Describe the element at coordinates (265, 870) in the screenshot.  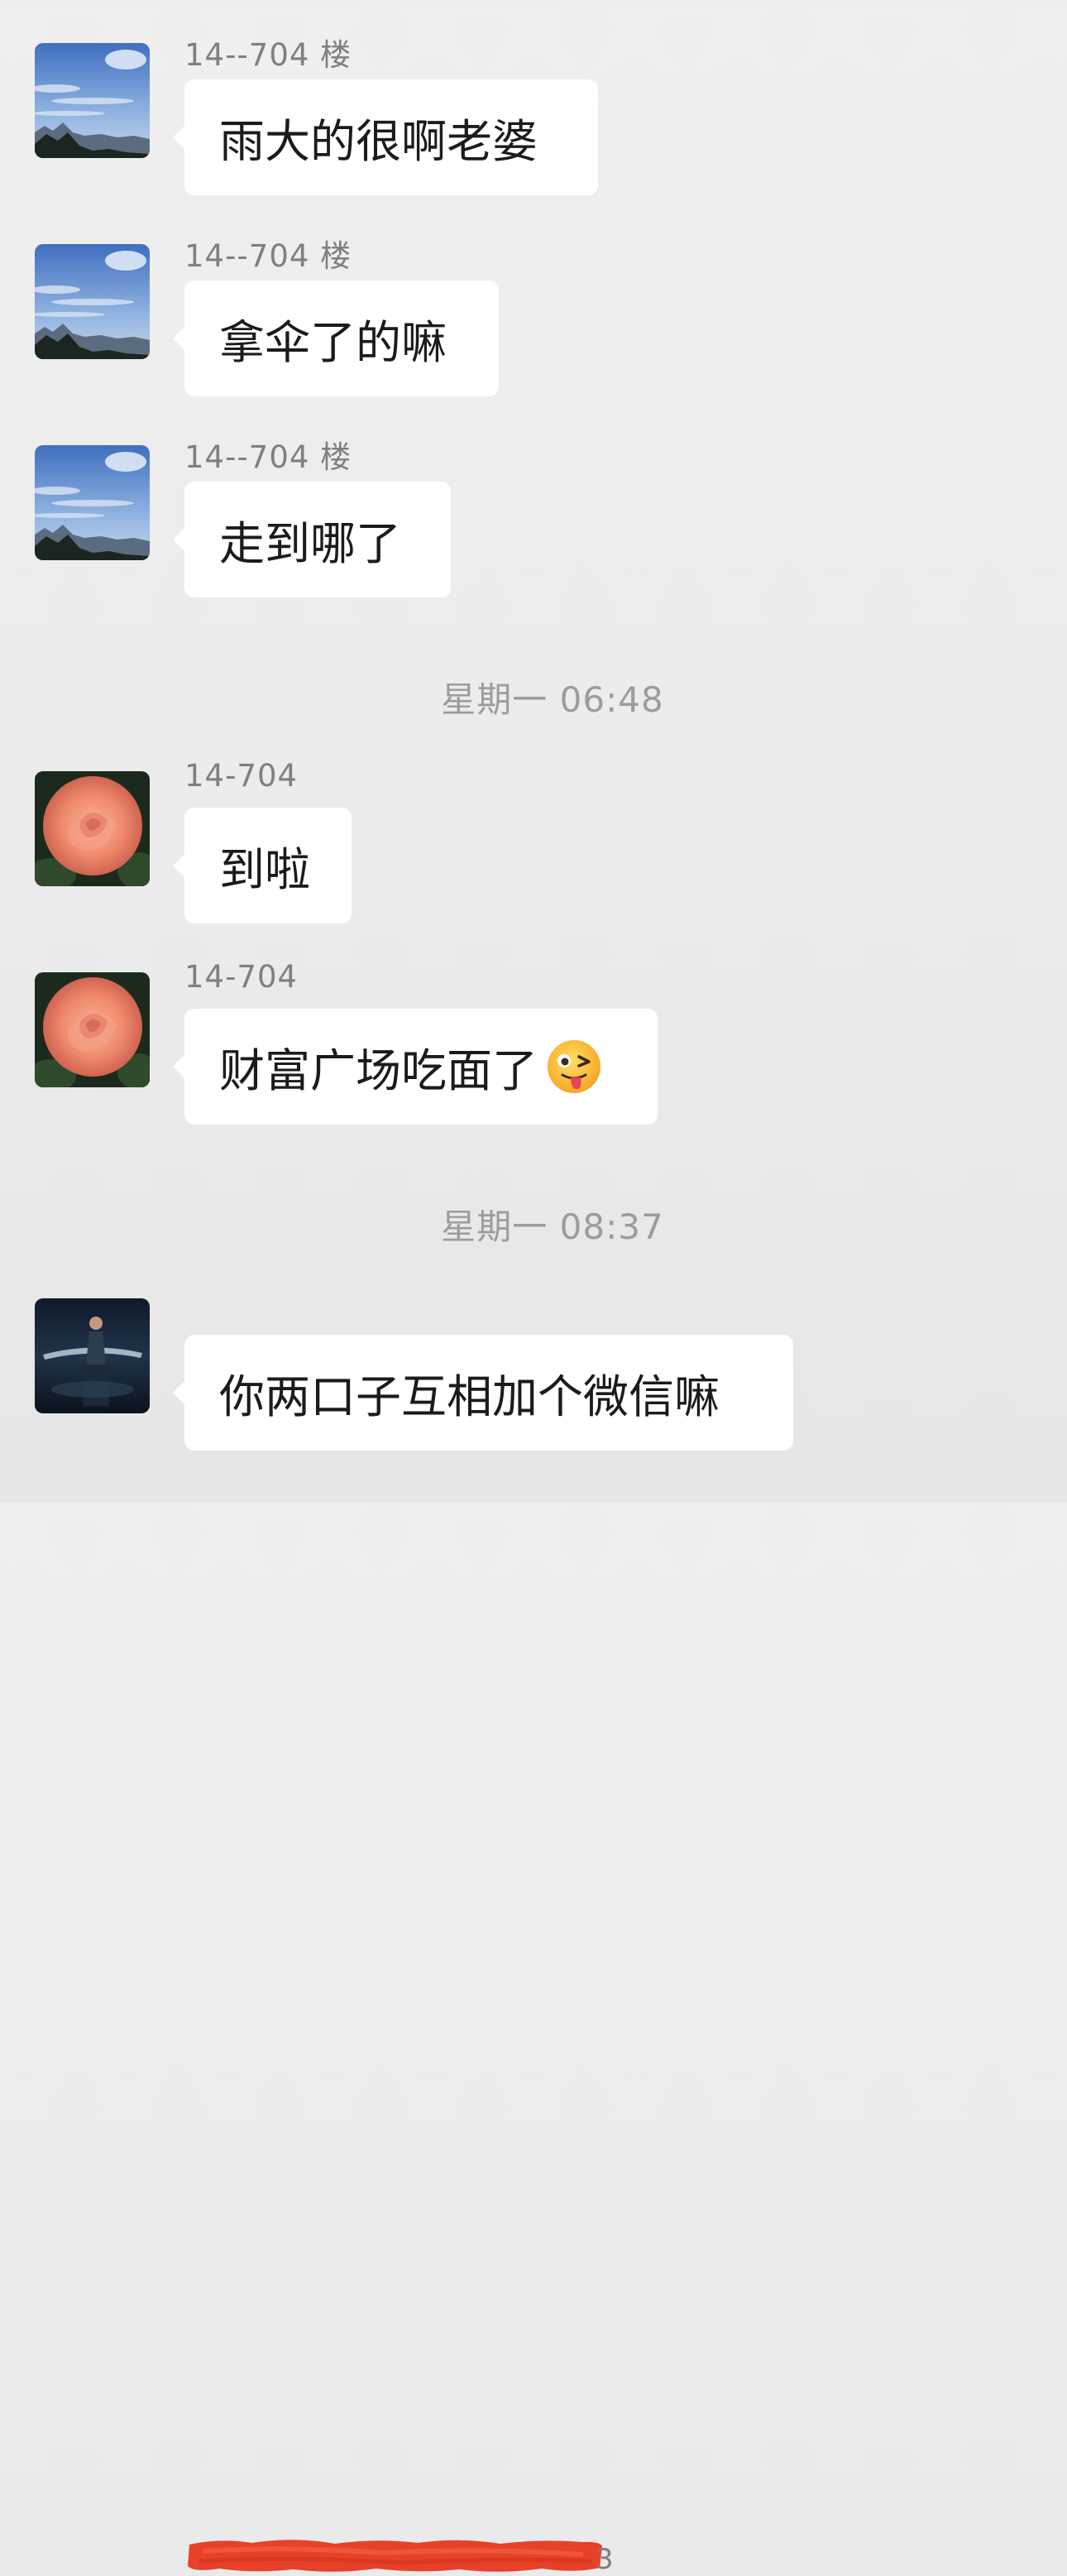
I see `message-text: 到啦` at that location.